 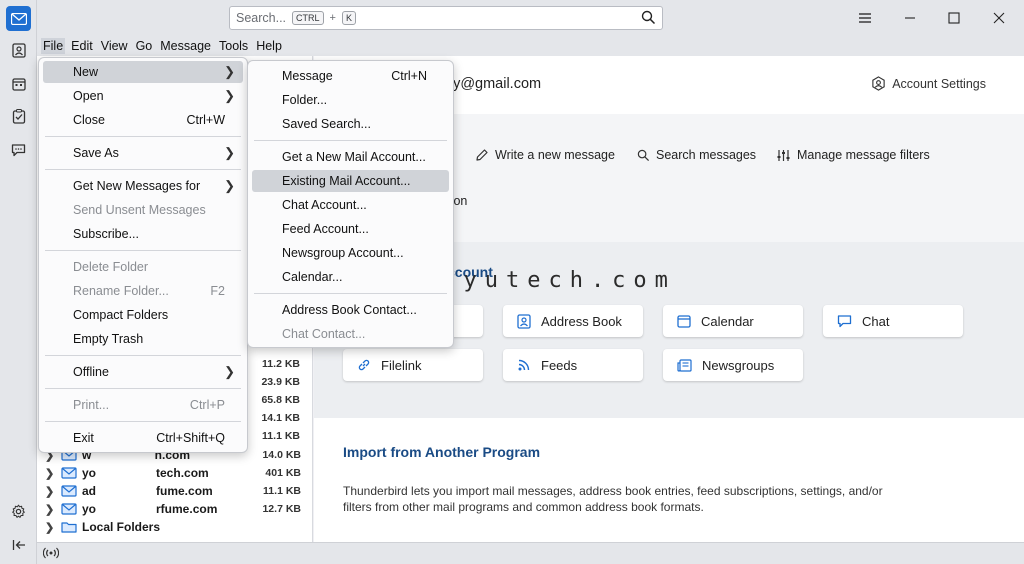 I want to click on account-settings-button: Account Settings, so click(x=928, y=83).